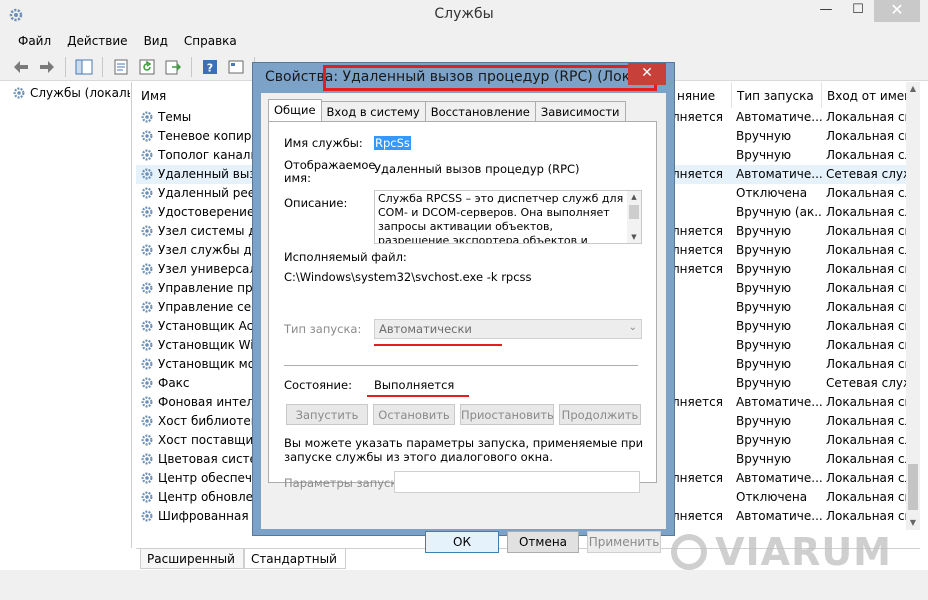 This screenshot has width=928, height=600. What do you see at coordinates (414, 414) in the screenshot?
I see `stop-button: Остановить` at bounding box center [414, 414].